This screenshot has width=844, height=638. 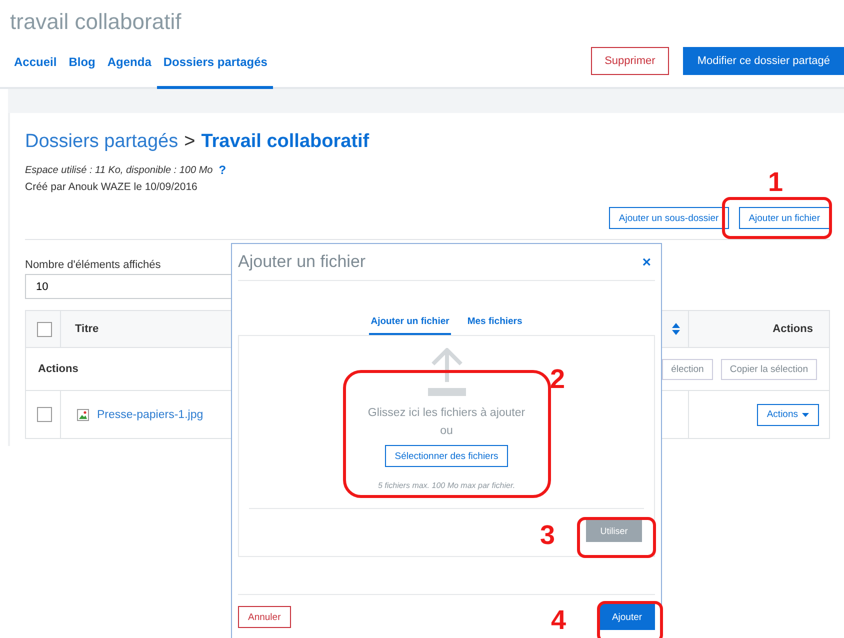 I want to click on step-number: 1, so click(x=776, y=182).